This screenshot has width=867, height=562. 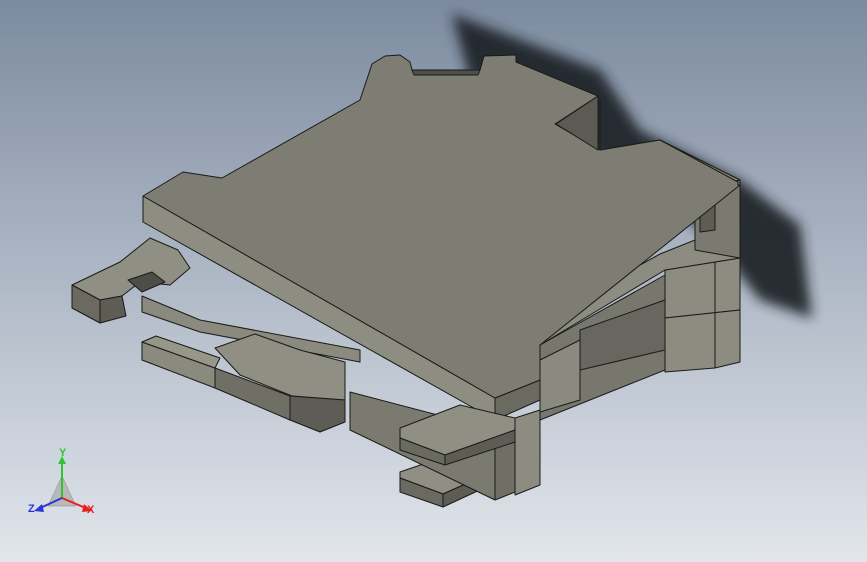 What do you see at coordinates (31, 509) in the screenshot?
I see `z-axis-label: Z` at bounding box center [31, 509].